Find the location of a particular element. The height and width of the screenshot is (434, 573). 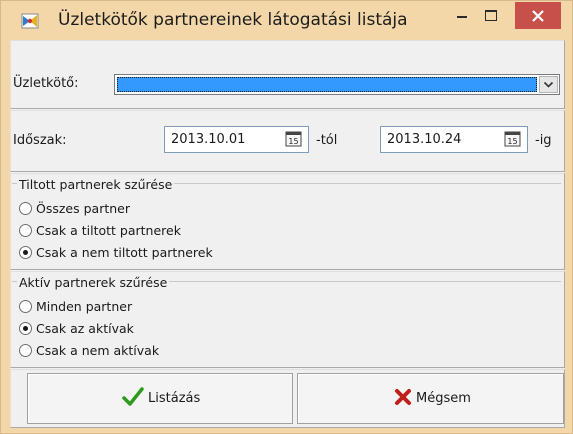

radio-label: Összes partner is located at coordinates (83, 208).